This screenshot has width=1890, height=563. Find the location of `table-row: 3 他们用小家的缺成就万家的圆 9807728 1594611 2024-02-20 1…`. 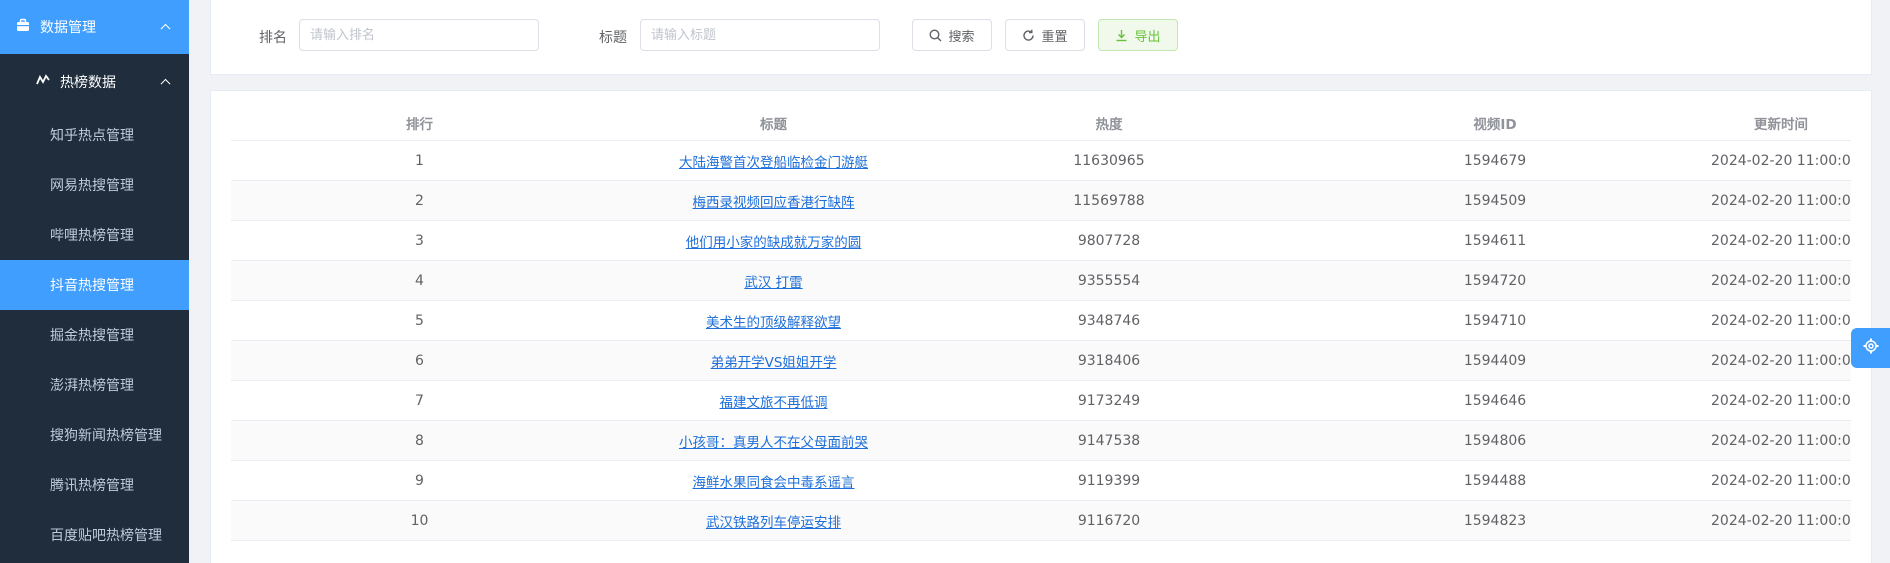

table-row: 3 他们用小家的缺成就万家的圆 9807728 1594611 2024-02-20 1… is located at coordinates (1041, 241).